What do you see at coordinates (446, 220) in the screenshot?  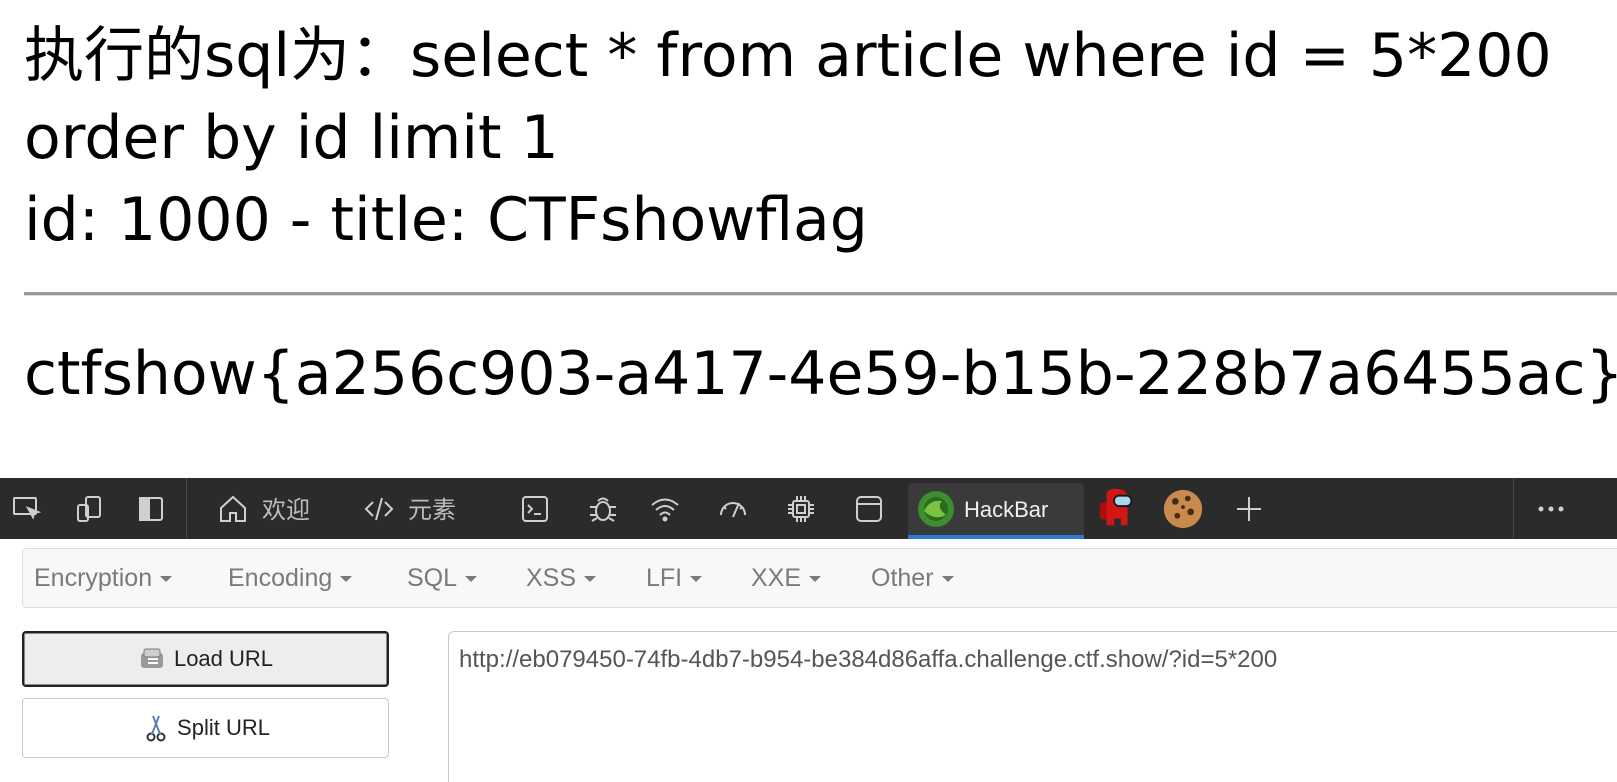 I see `result-line: id: 1000 - title: CTFshowflag` at bounding box center [446, 220].